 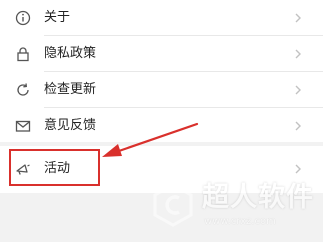 I want to click on settings-item-privacy: 隐私政策, so click(x=161, y=54).